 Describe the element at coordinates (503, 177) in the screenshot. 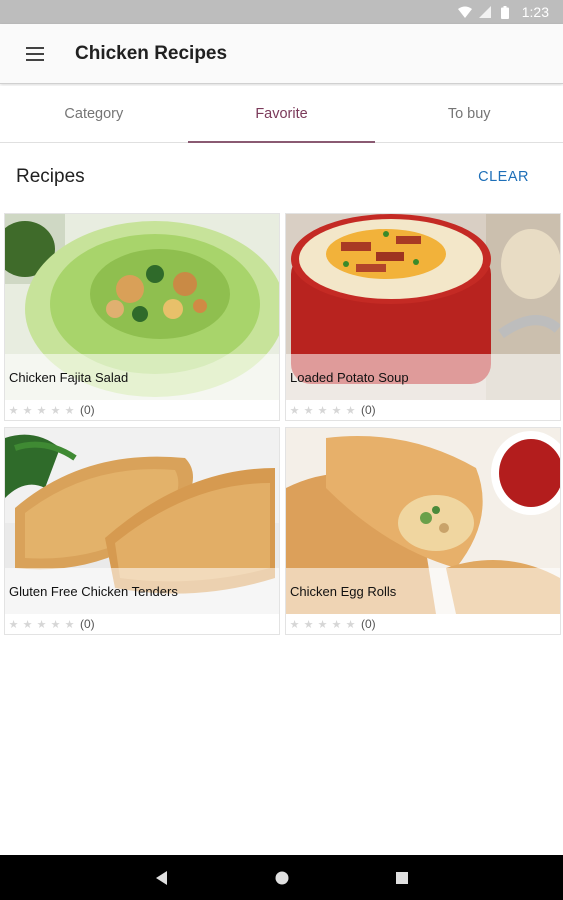

I see `clear-button: CLEAR` at that location.